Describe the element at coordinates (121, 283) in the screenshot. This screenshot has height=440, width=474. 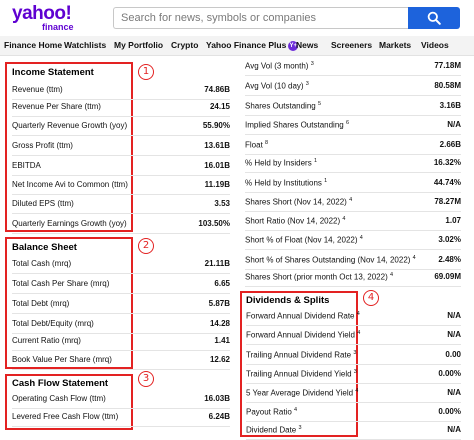
I see `table-row: Total Cash Per Share (mrq) 6.65` at that location.